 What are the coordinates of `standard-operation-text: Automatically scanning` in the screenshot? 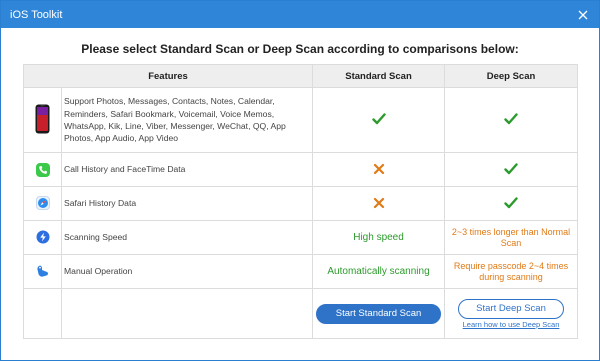 It's located at (379, 271).